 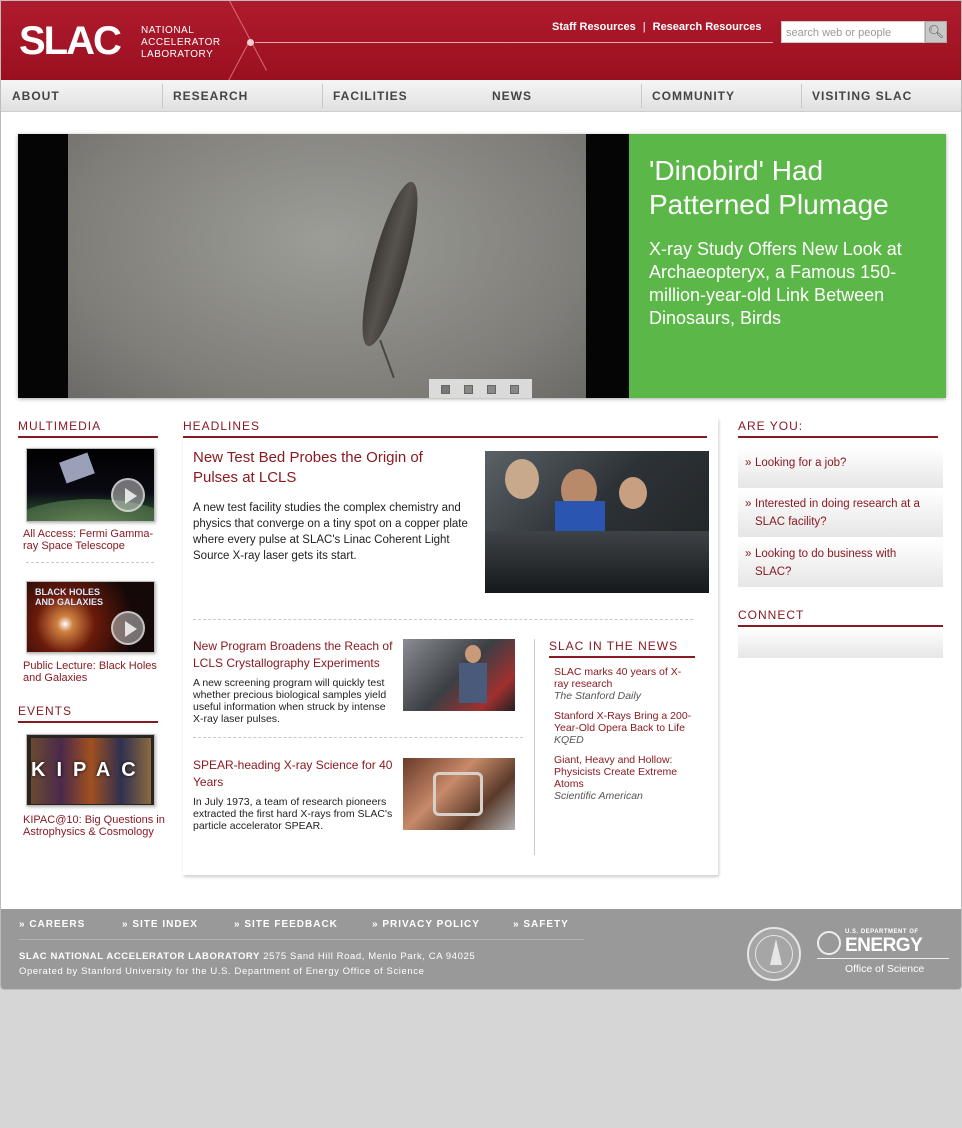 I want to click on apparatus-shape, so click(x=458, y=794).